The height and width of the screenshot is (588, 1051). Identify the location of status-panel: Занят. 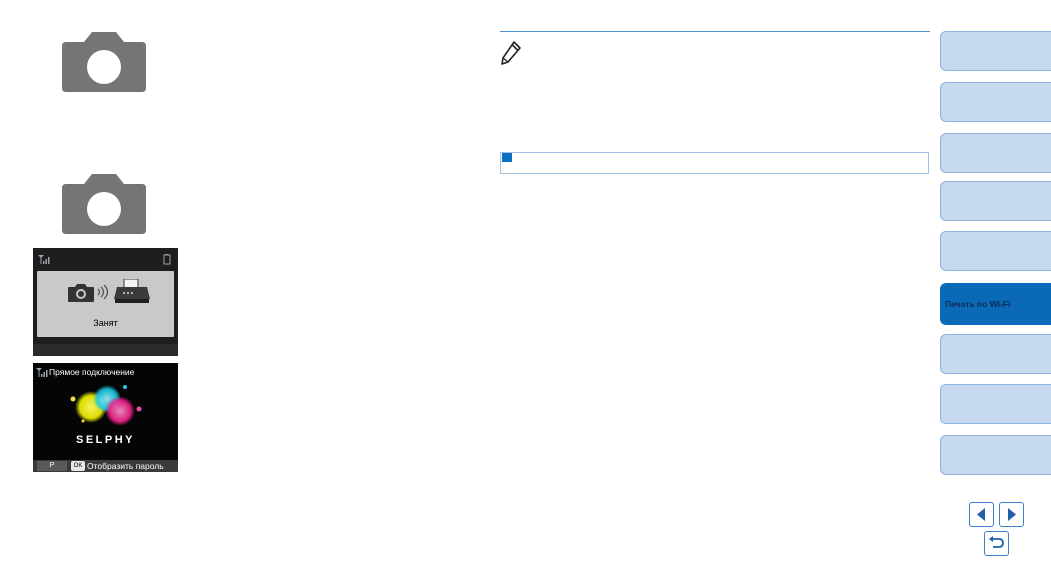
(105, 304).